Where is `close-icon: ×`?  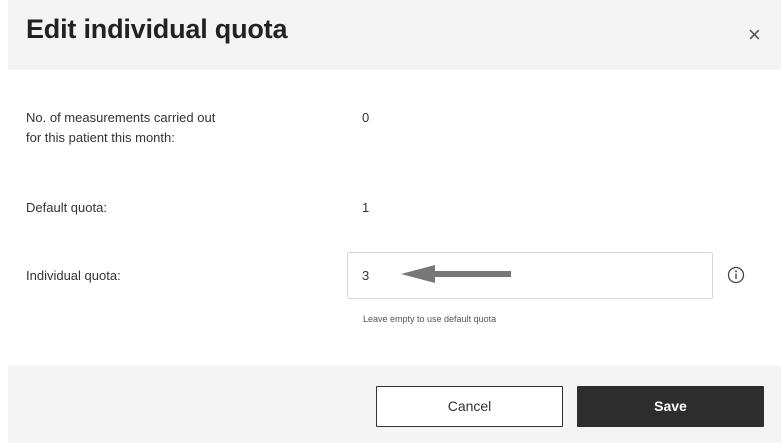 close-icon: × is located at coordinates (754, 35).